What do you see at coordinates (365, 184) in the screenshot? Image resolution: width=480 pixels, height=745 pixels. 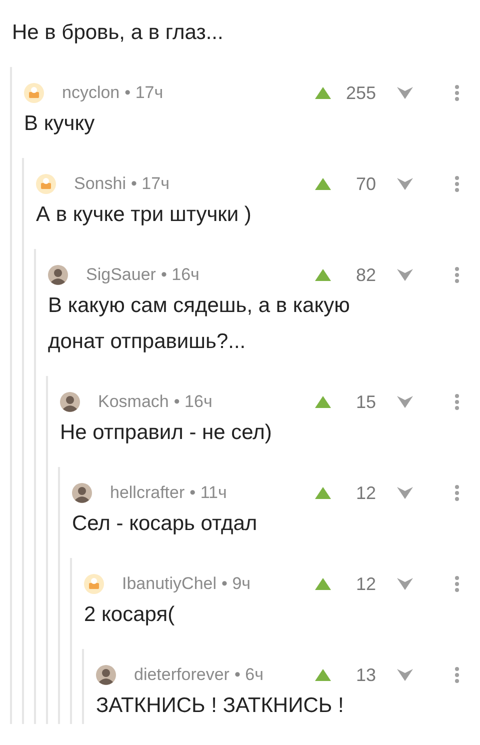 I see `vote-score: 70` at bounding box center [365, 184].